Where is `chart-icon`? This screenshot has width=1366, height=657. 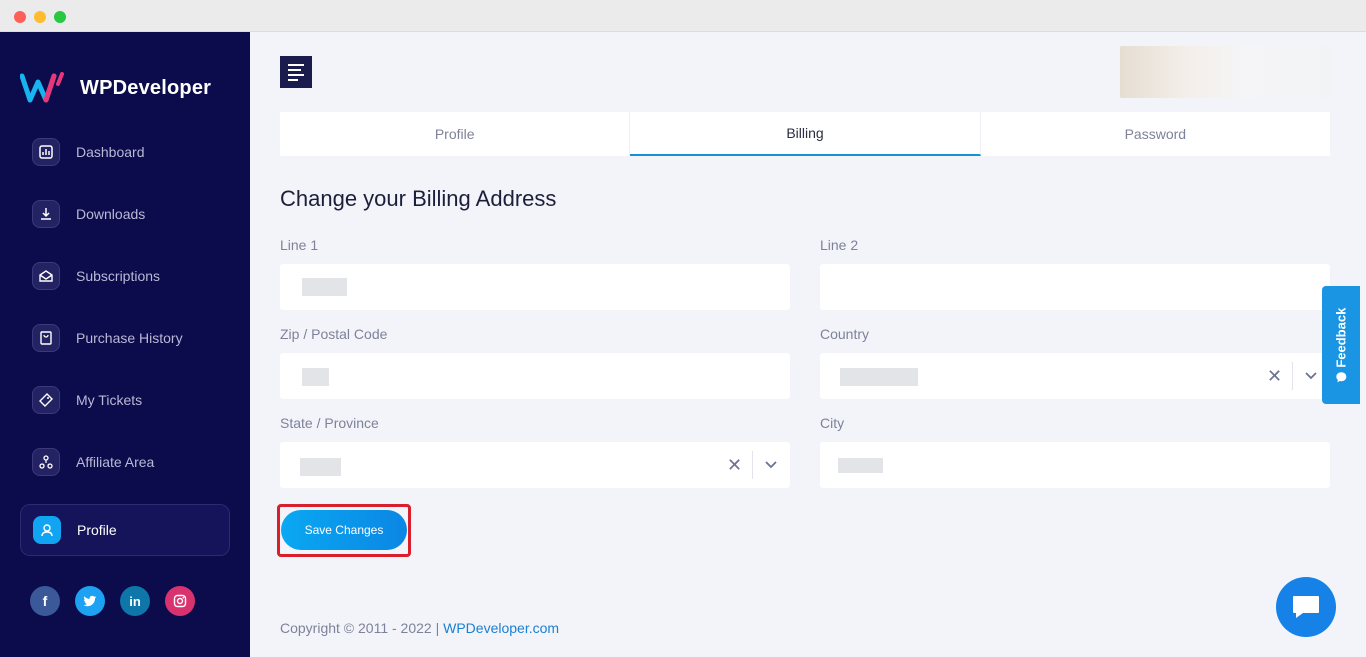
chart-icon is located at coordinates (46, 152).